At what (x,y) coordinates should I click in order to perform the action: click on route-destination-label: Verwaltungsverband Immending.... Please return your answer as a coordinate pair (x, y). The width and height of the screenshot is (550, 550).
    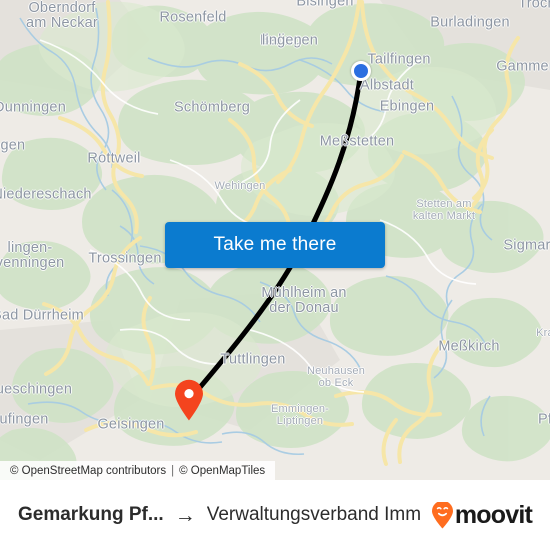
    Looking at the image, I should click on (313, 514).